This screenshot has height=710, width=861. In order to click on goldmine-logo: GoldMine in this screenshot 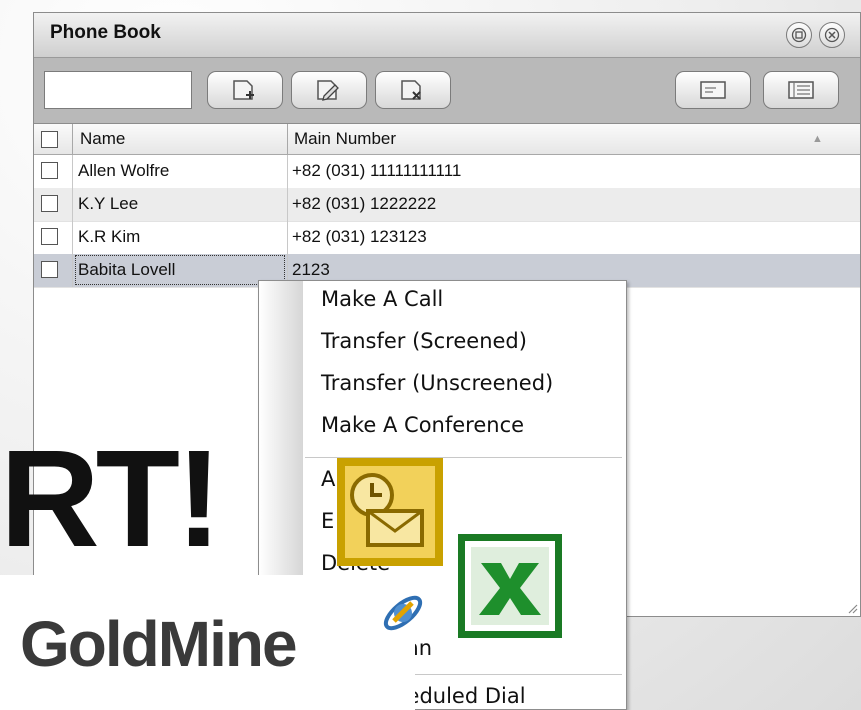, I will do `click(159, 644)`.